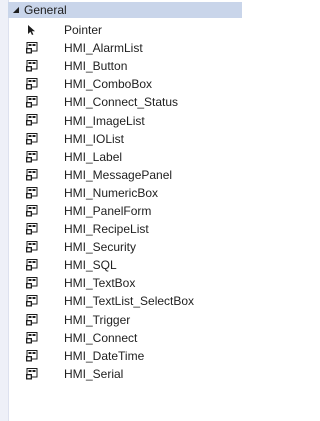 Image resolution: width=320 pixels, height=421 pixels. I want to click on toolbox-item: HMI_Button, so click(125, 66).